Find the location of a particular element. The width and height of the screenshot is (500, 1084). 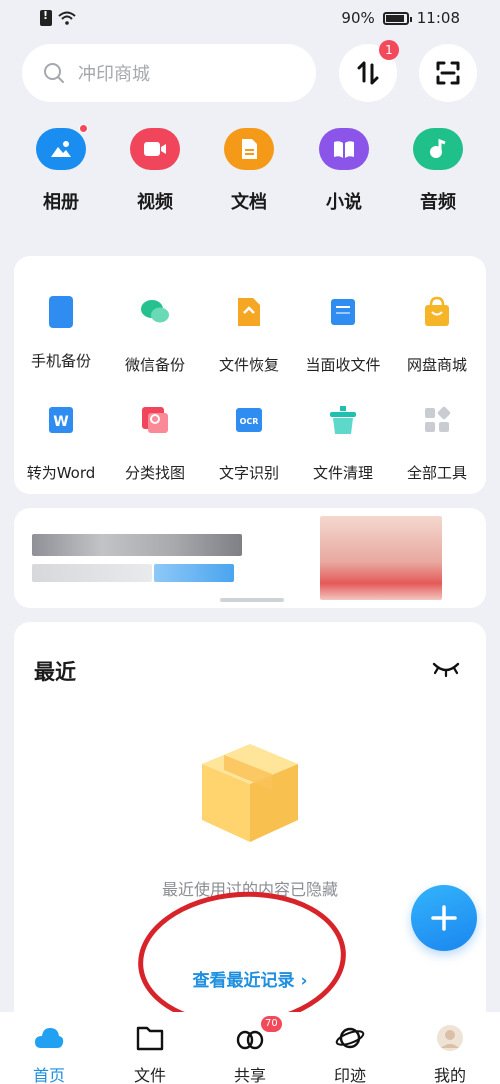

category-novel: 小说 is located at coordinates (344, 171).